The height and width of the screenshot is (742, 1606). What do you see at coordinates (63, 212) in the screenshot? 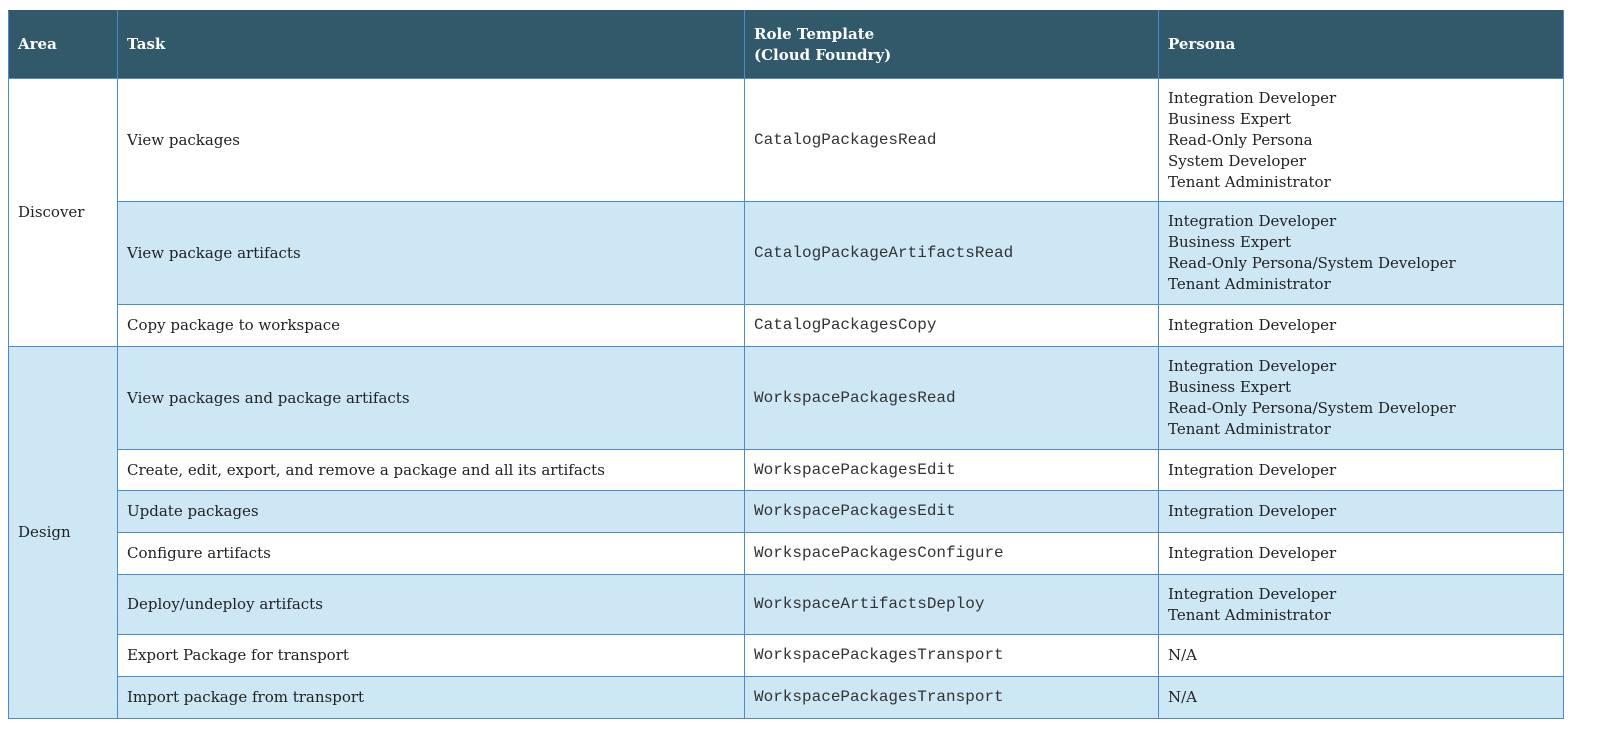
I see `area-cell: Discover` at bounding box center [63, 212].